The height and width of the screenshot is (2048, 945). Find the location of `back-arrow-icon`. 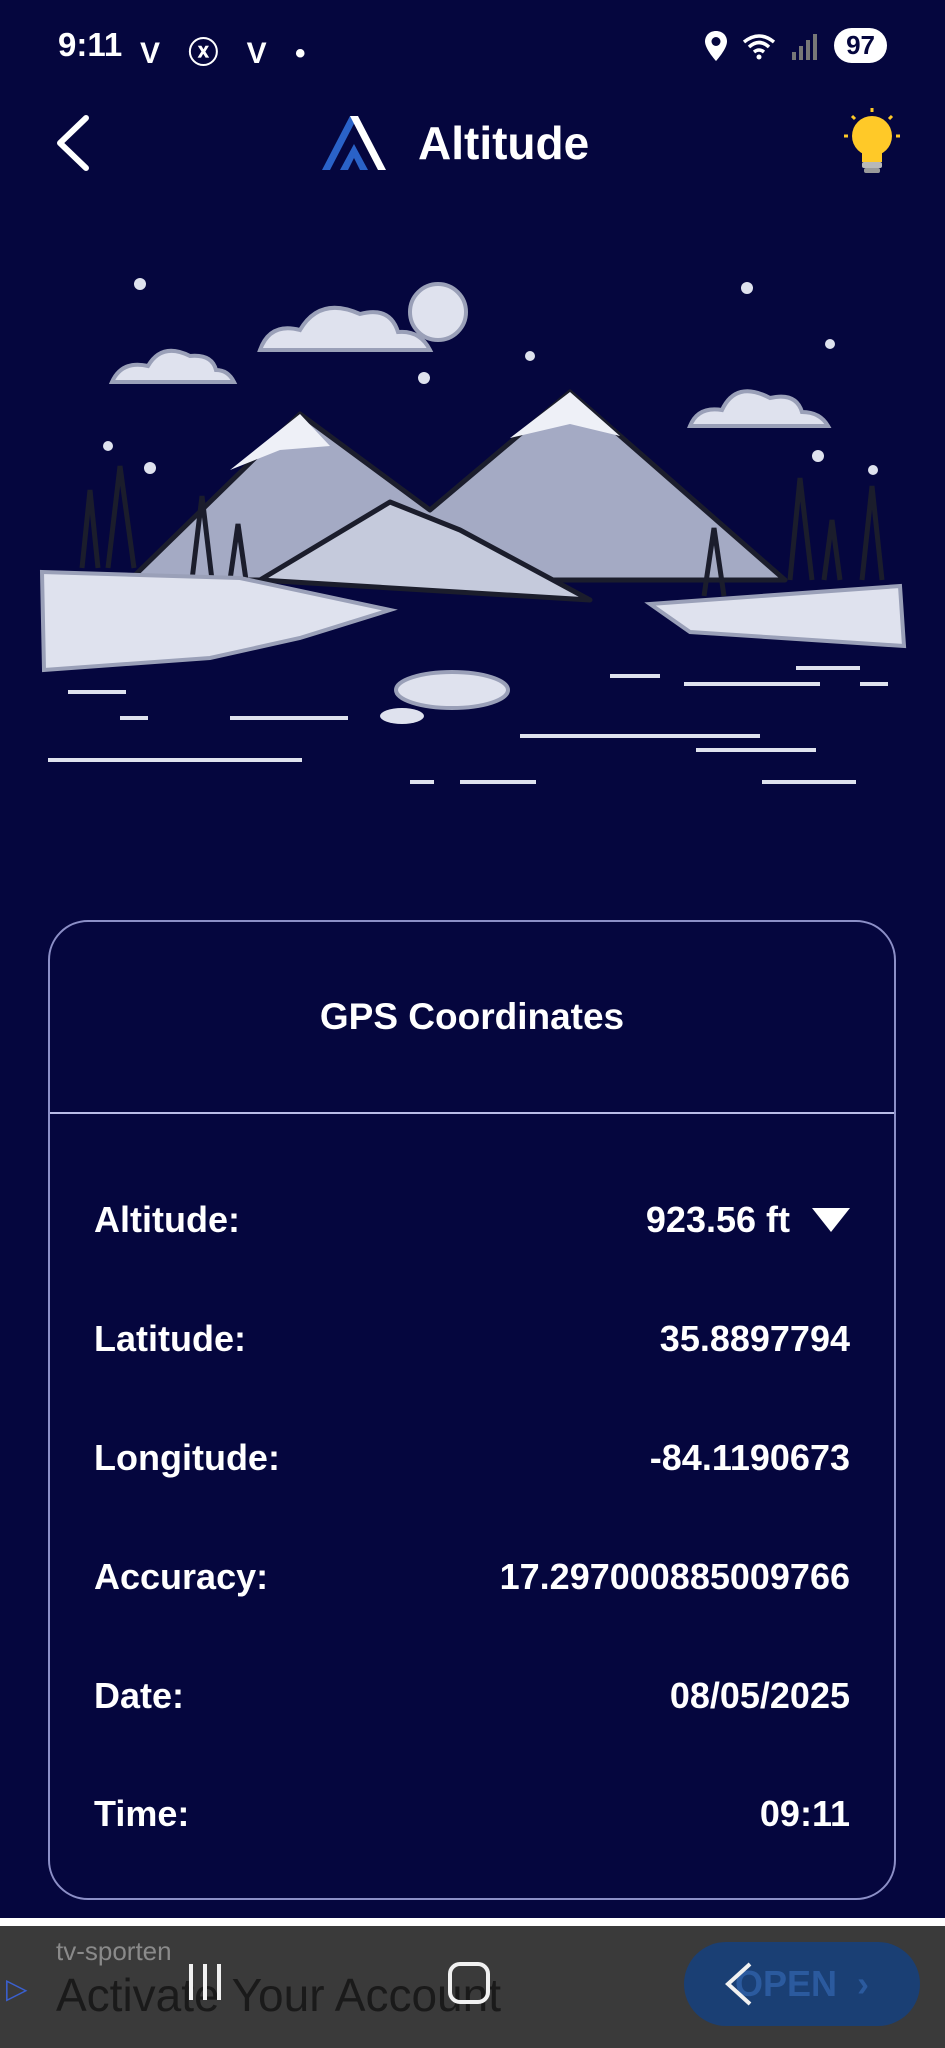

back-arrow-icon is located at coordinates (76, 143).